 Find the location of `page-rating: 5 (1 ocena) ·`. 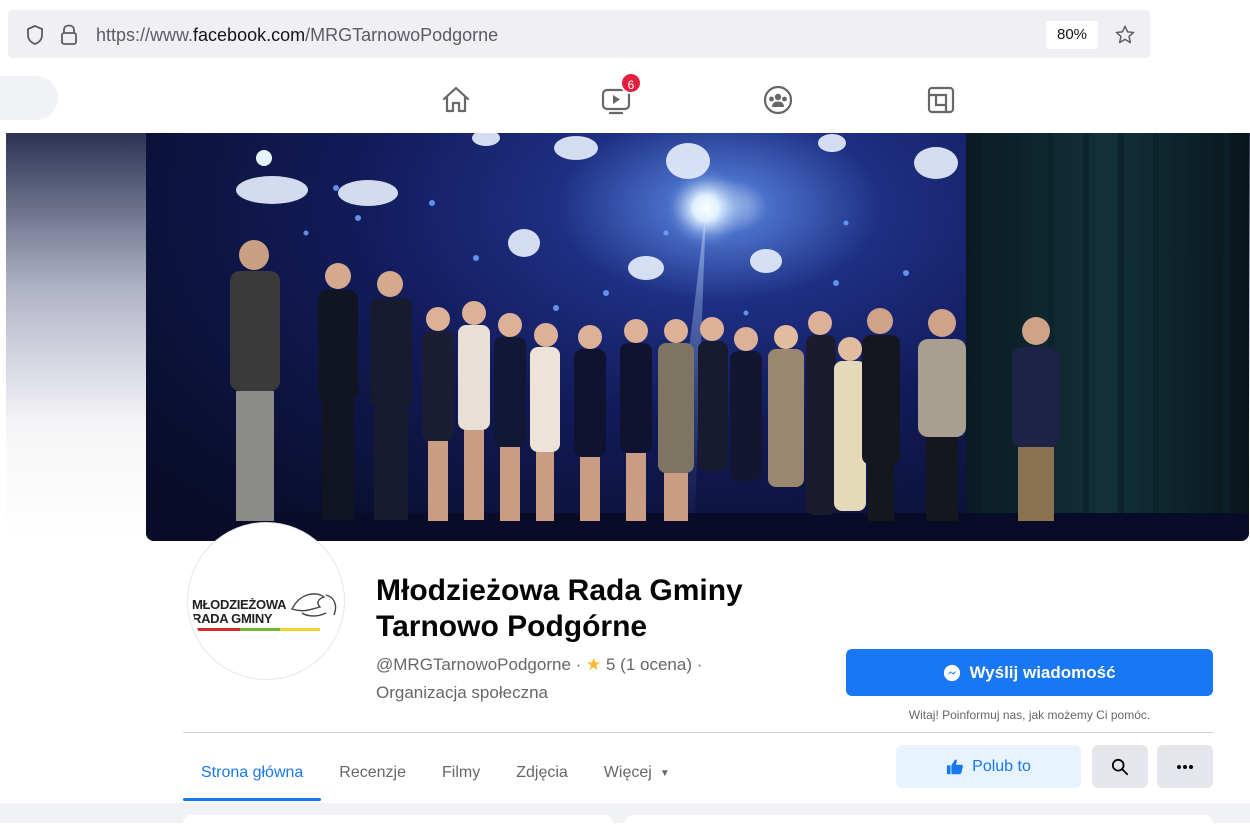

page-rating: 5 (1 ocena) · is located at coordinates (651, 664).